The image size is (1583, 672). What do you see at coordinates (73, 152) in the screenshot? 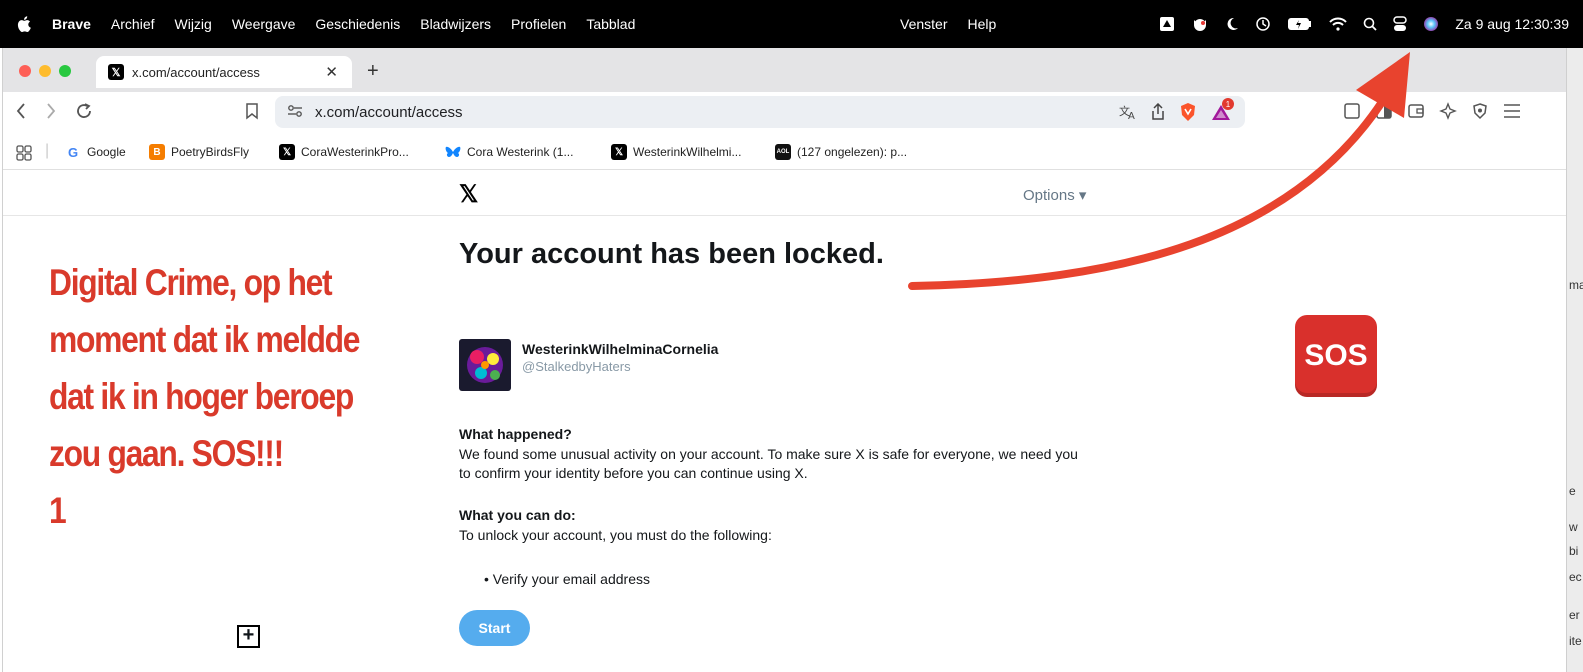
I see `google-icon: G` at bounding box center [73, 152].